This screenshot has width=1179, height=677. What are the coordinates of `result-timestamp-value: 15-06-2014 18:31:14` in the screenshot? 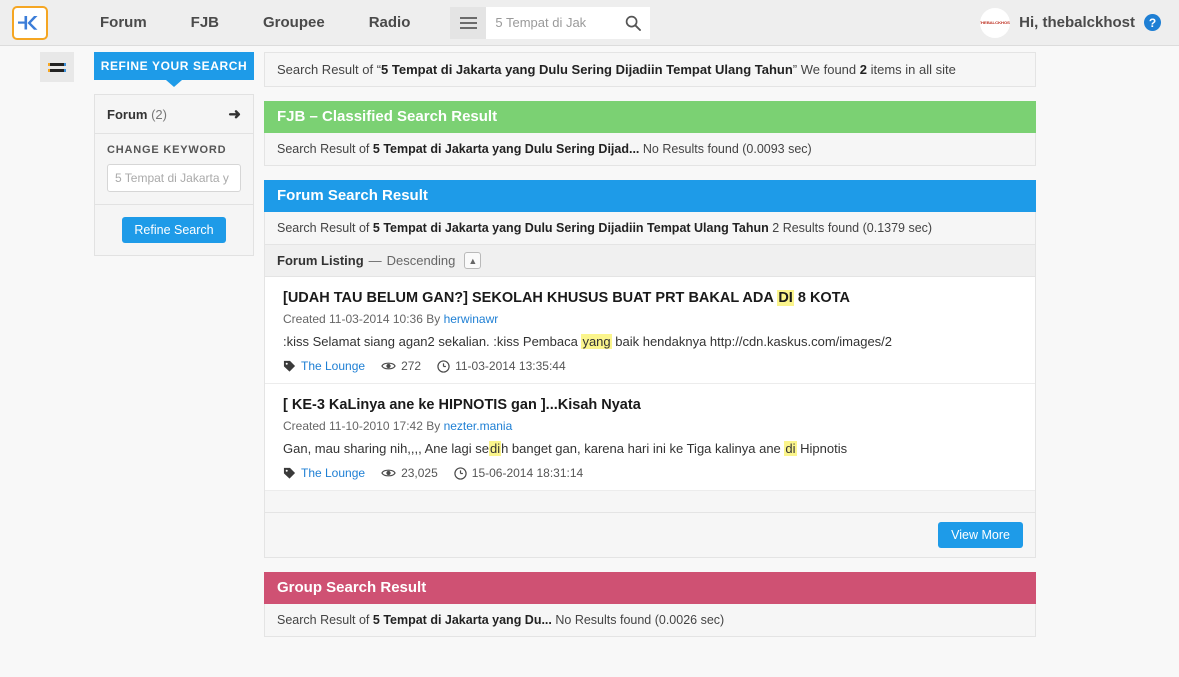 It's located at (527, 473).